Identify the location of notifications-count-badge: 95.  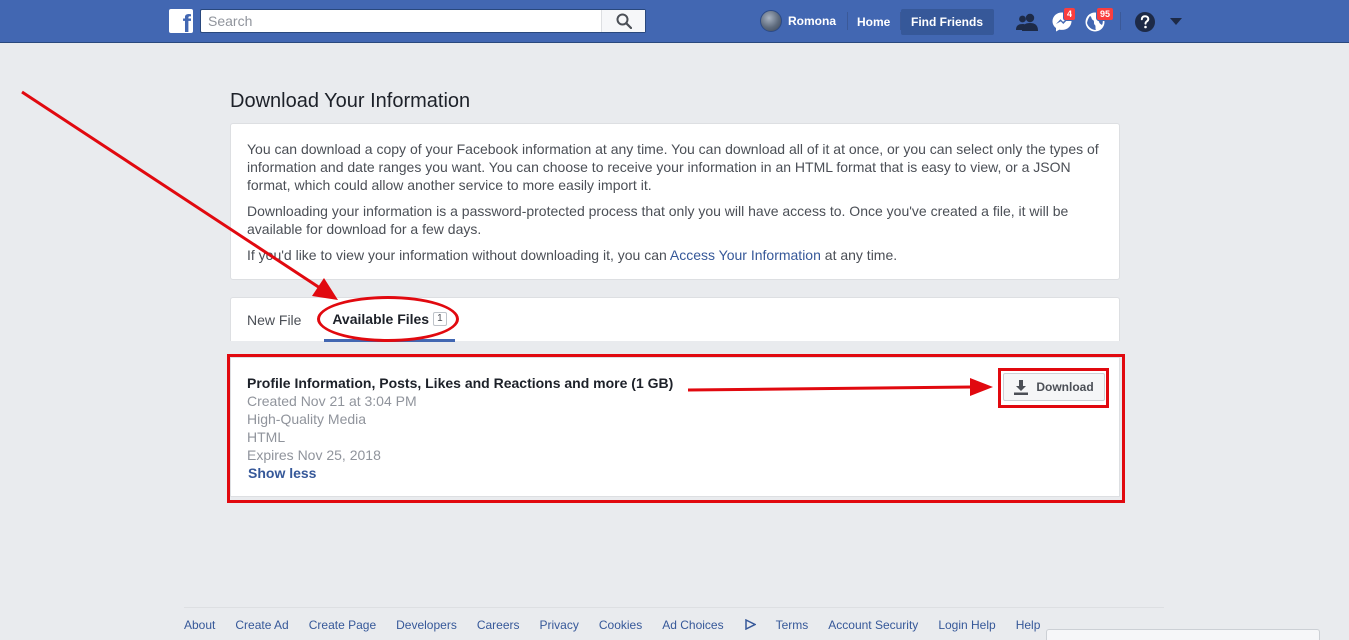
(1105, 14).